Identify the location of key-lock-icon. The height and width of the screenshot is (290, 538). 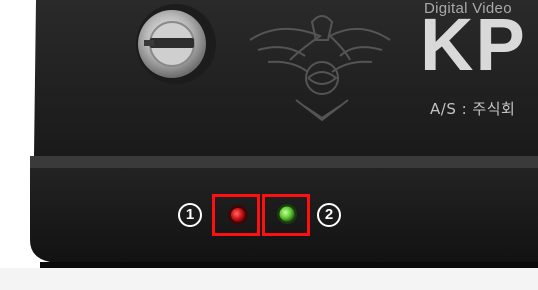
(176, 44).